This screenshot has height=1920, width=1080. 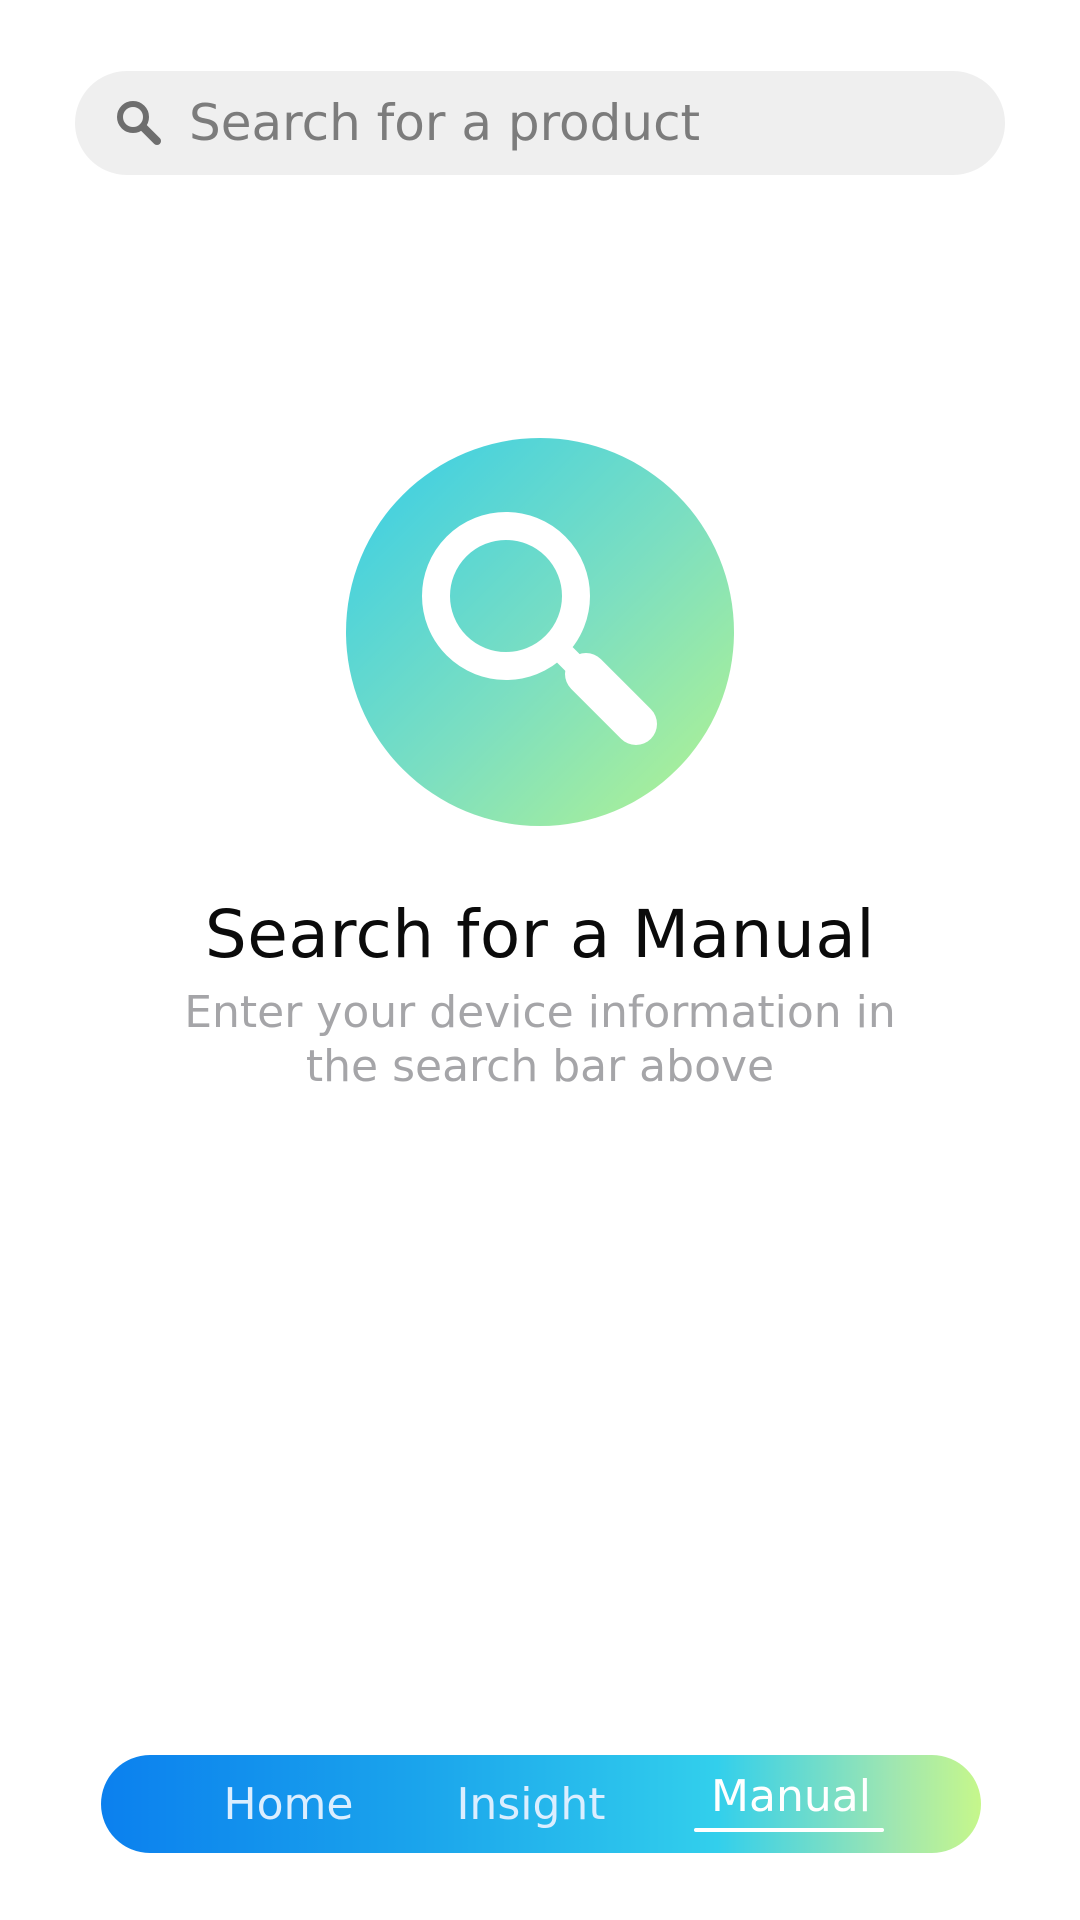 I want to click on nav-item-insight: Insight, so click(x=531, y=1804).